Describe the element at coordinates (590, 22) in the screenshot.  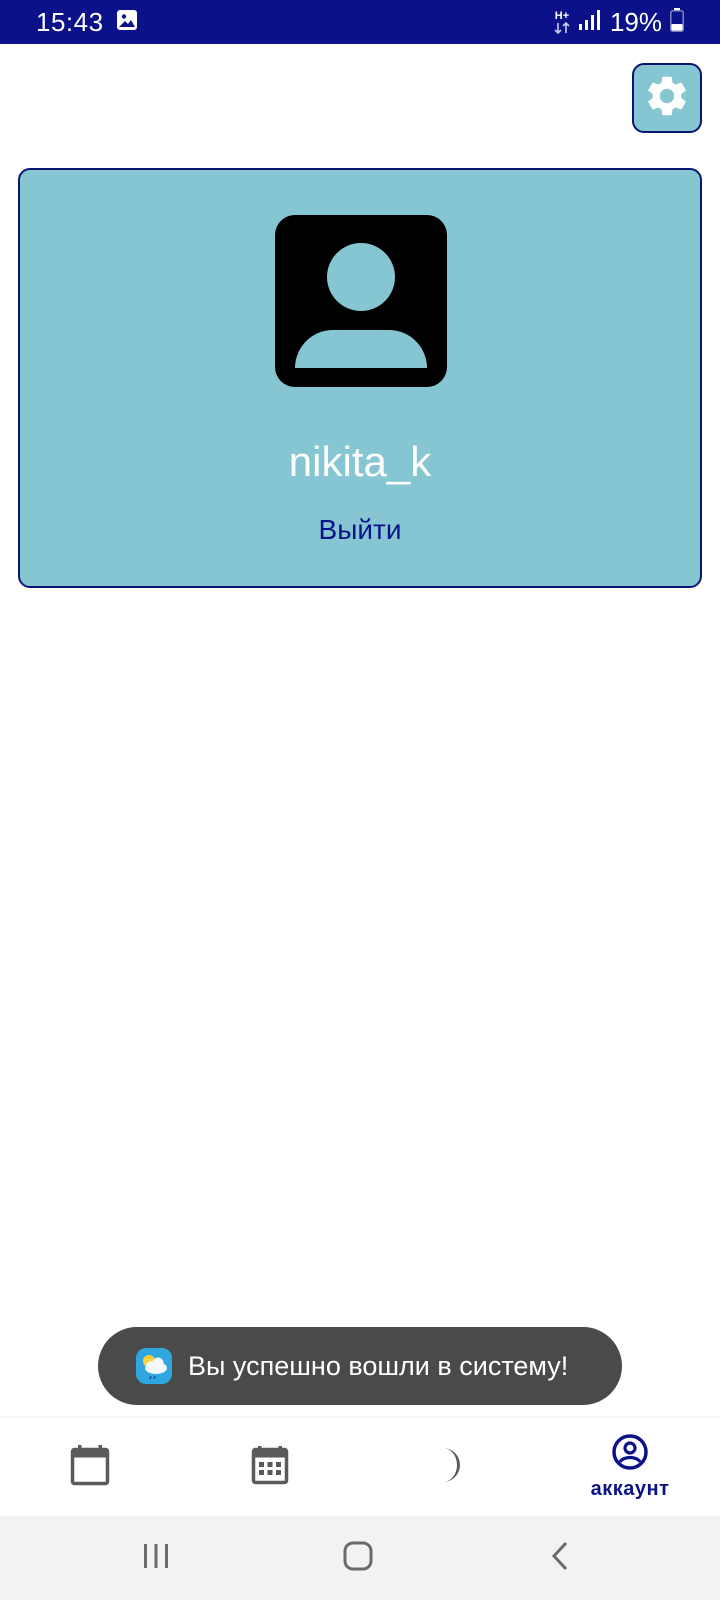
I see `signal-icon` at that location.